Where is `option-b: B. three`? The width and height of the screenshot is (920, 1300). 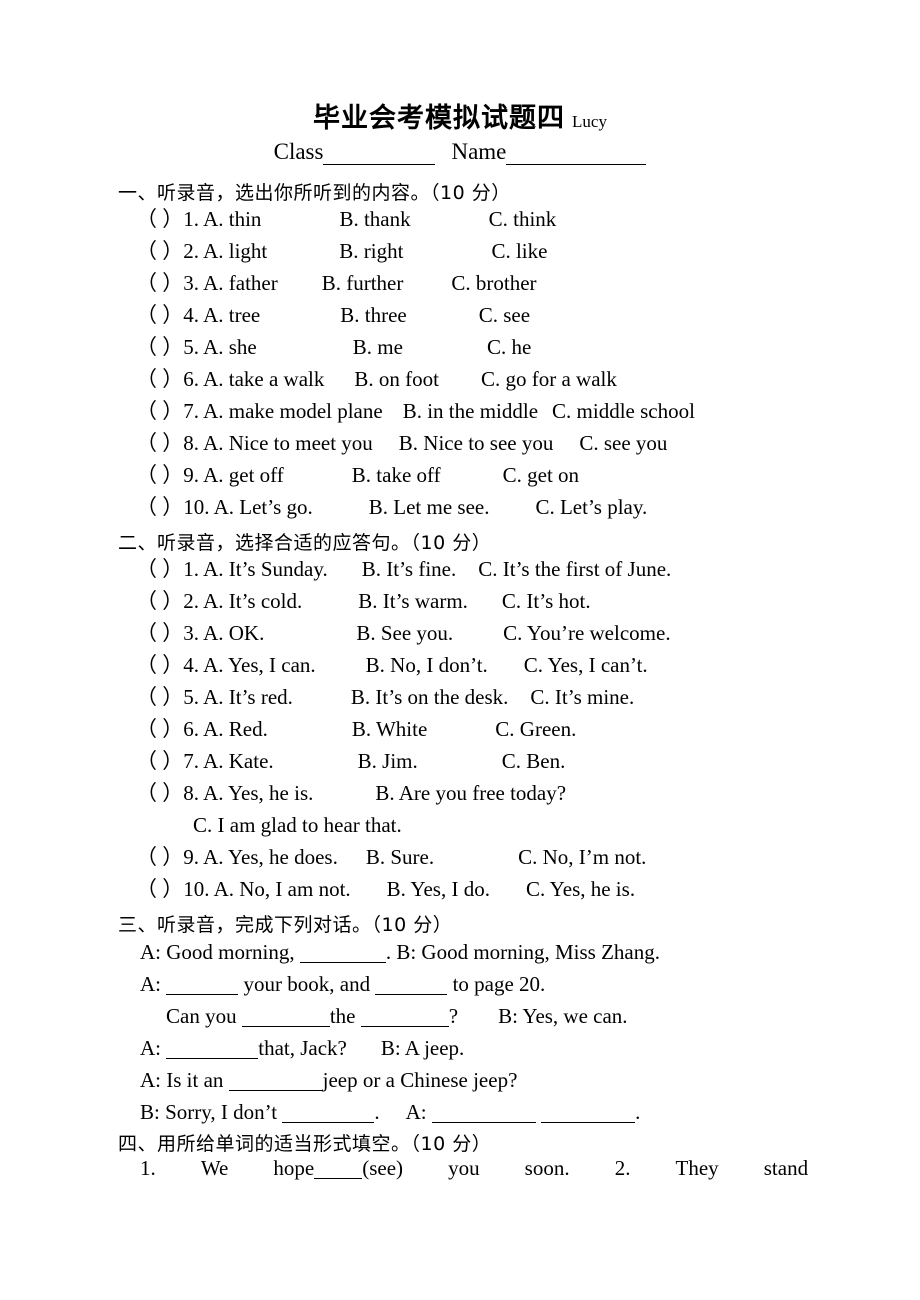
option-b: B. three is located at coordinates (373, 315).